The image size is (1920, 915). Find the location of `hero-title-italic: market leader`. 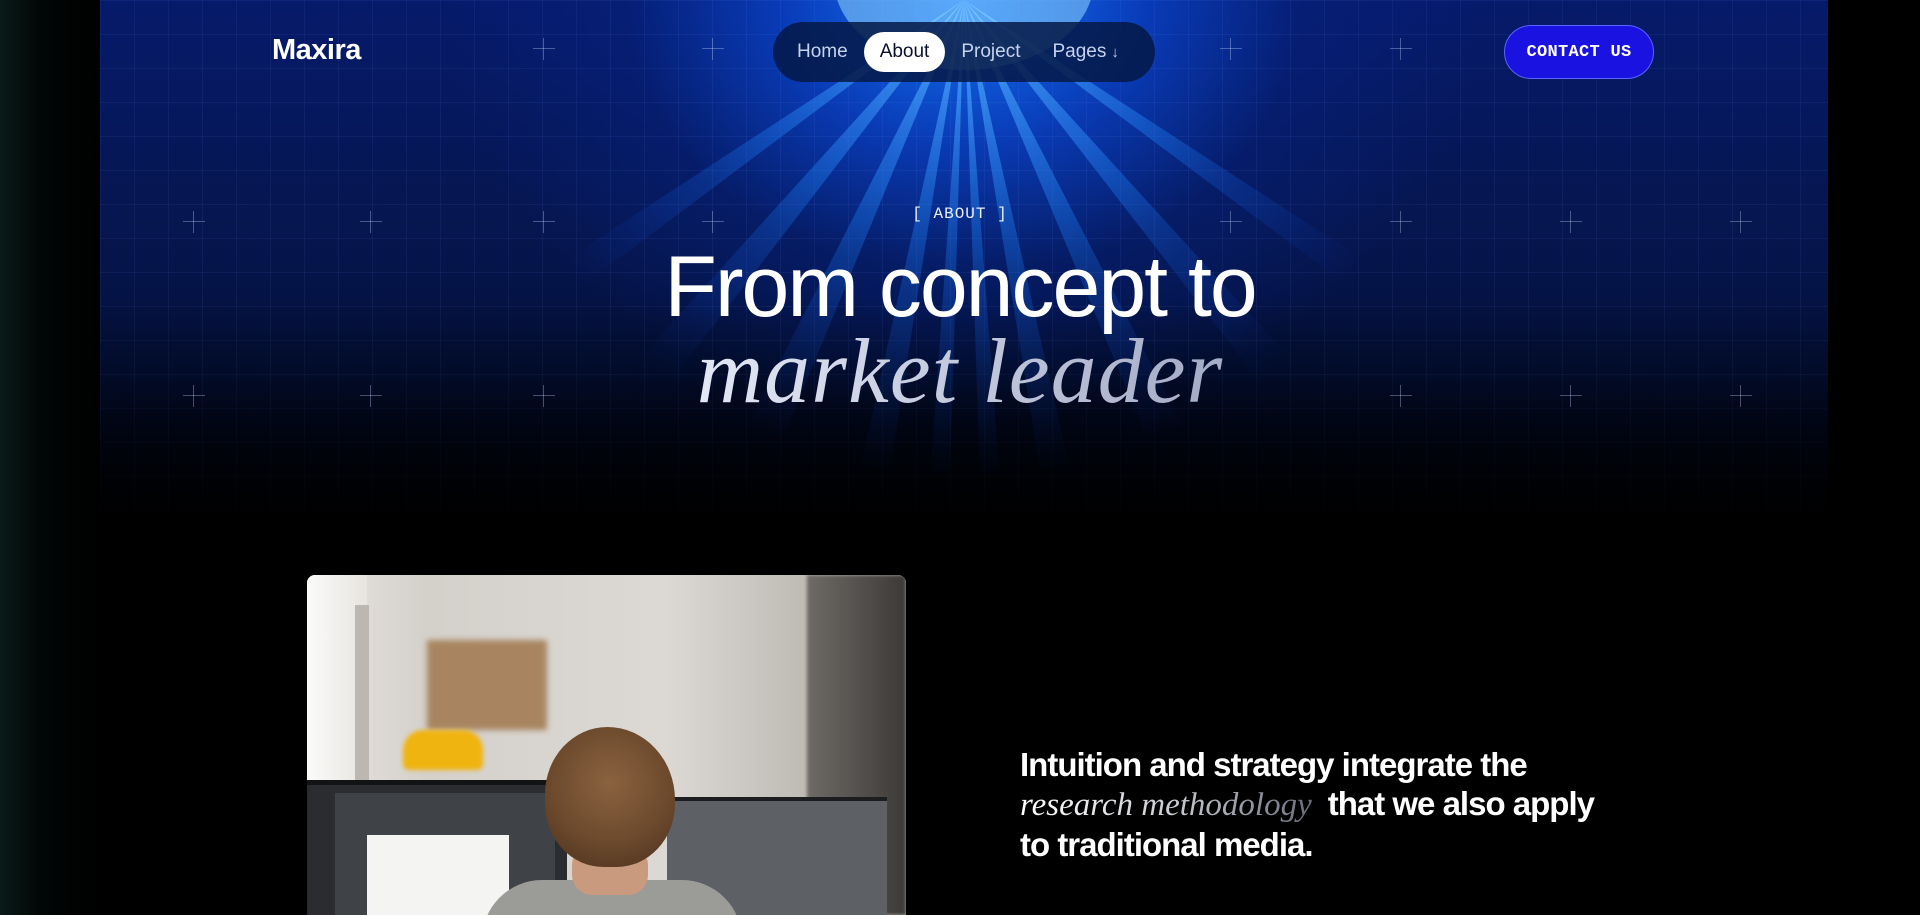

hero-title-italic: market leader is located at coordinates (960, 371).